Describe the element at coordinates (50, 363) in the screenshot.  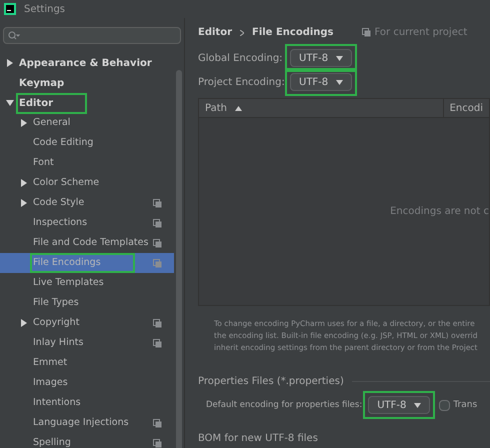
I see `tree-label: Emmet` at that location.